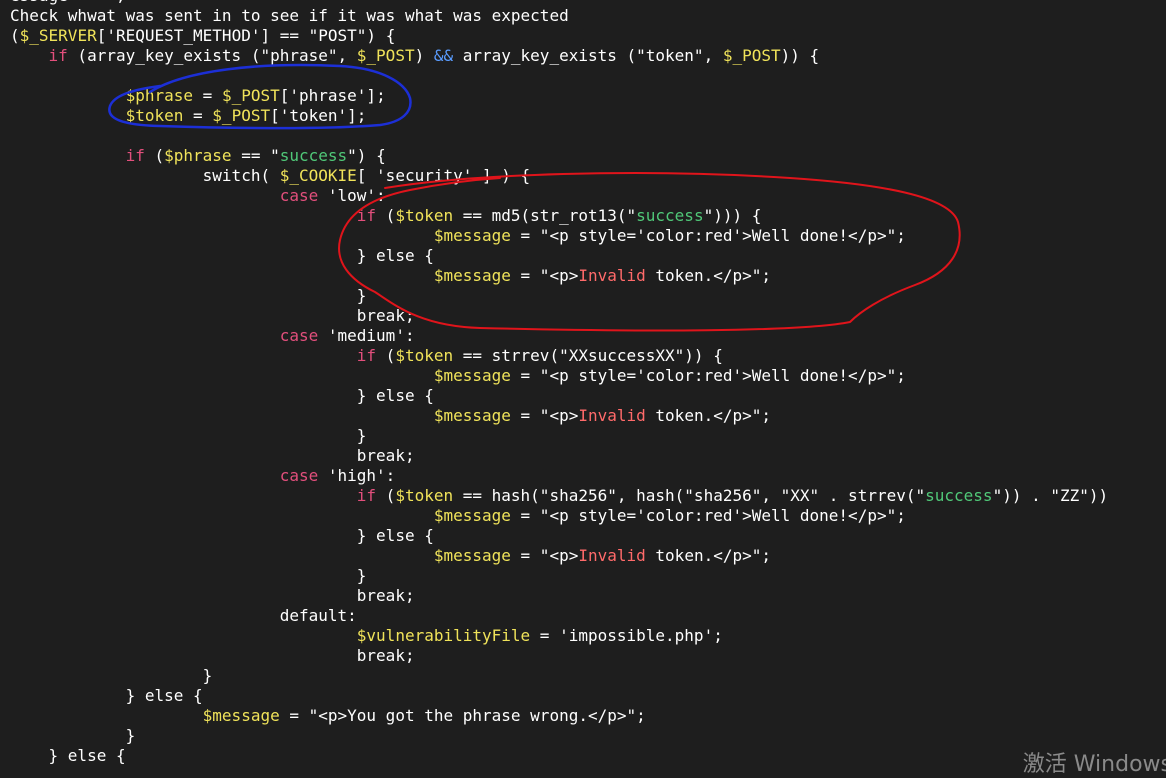 The height and width of the screenshot is (778, 1166). Describe the element at coordinates (583, 36) in the screenshot. I see `code-line: ($_SERVER['REQUEST_METHOD'] == "POST") {` at that location.